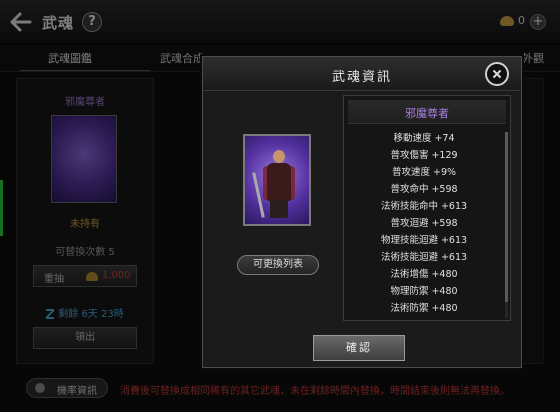 The image size is (560, 412). I want to click on stat-row: 普攻命中 +598, so click(424, 189).